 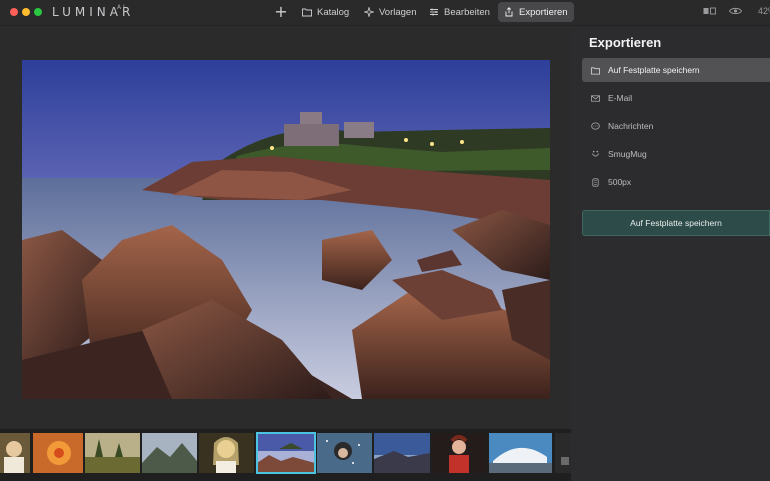 I want to click on tab-exportieren: Exportieren, so click(x=536, y=12).